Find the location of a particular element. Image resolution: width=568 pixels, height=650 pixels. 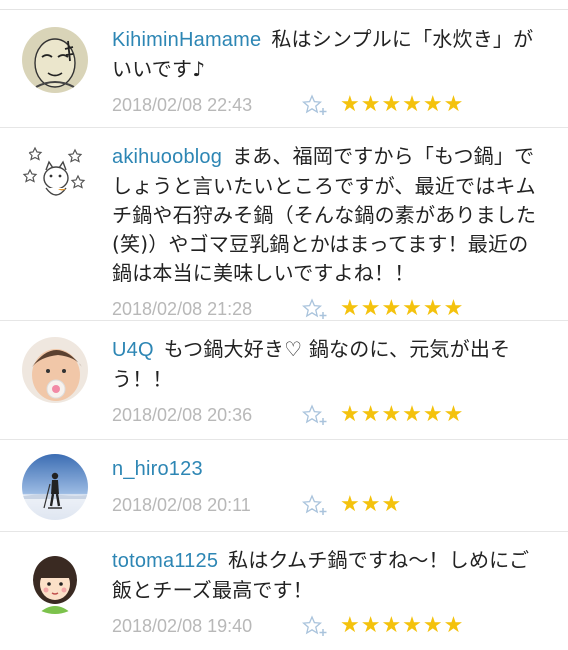

username-link: U4Q is located at coordinates (133, 350).